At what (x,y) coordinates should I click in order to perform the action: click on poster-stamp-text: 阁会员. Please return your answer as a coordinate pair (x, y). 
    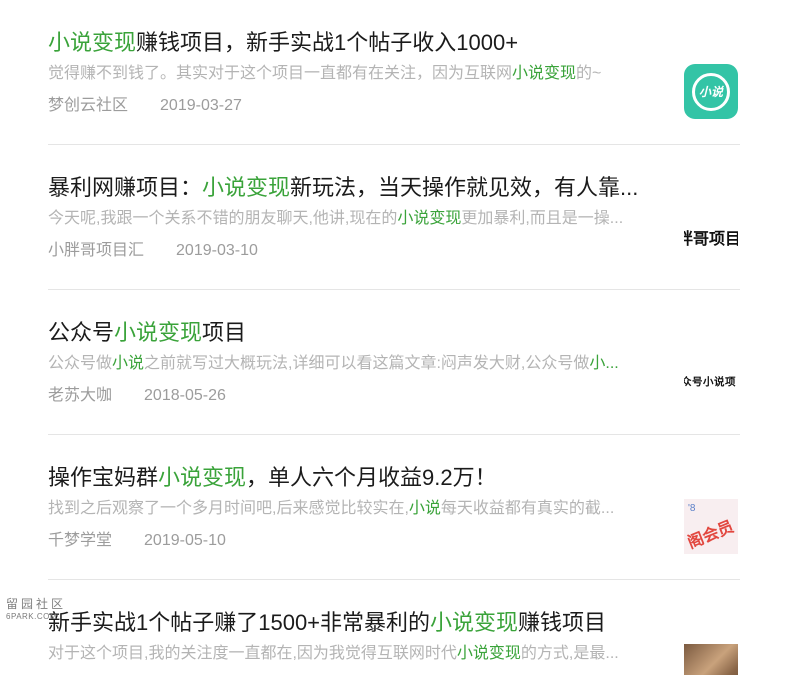
    Looking at the image, I should click on (711, 535).